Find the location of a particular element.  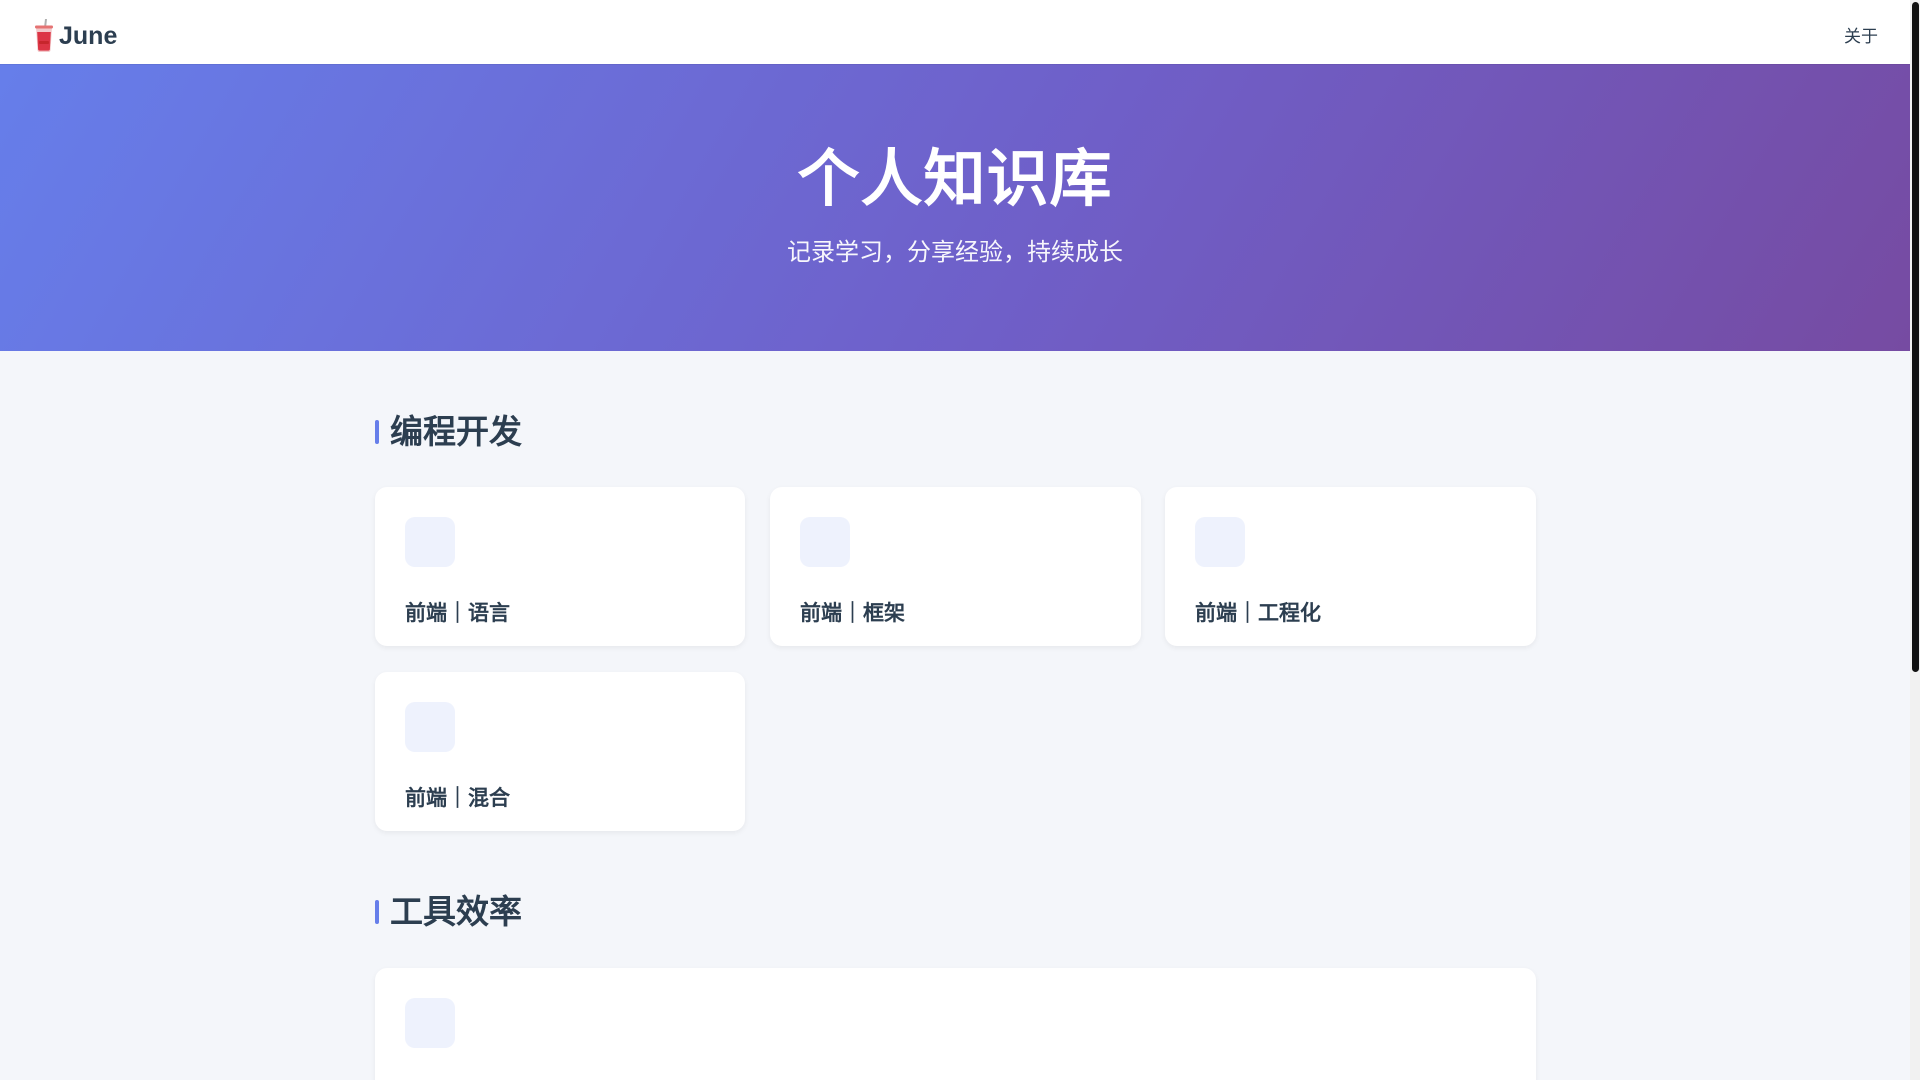

category-card-frontend-language: 前端｜语言 is located at coordinates (560, 566).